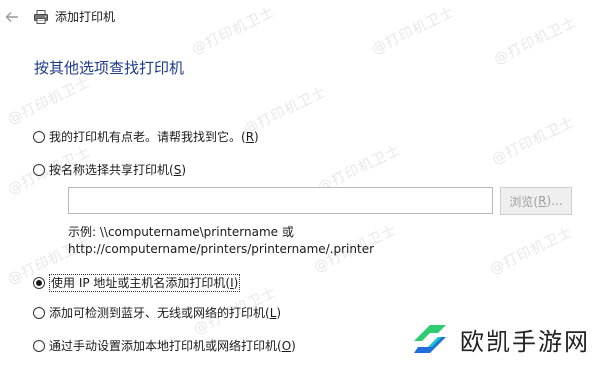  What do you see at coordinates (172, 346) in the screenshot?
I see `option-label: 通过手动设置添加本地打印机或网络打印机(O)` at bounding box center [172, 346].